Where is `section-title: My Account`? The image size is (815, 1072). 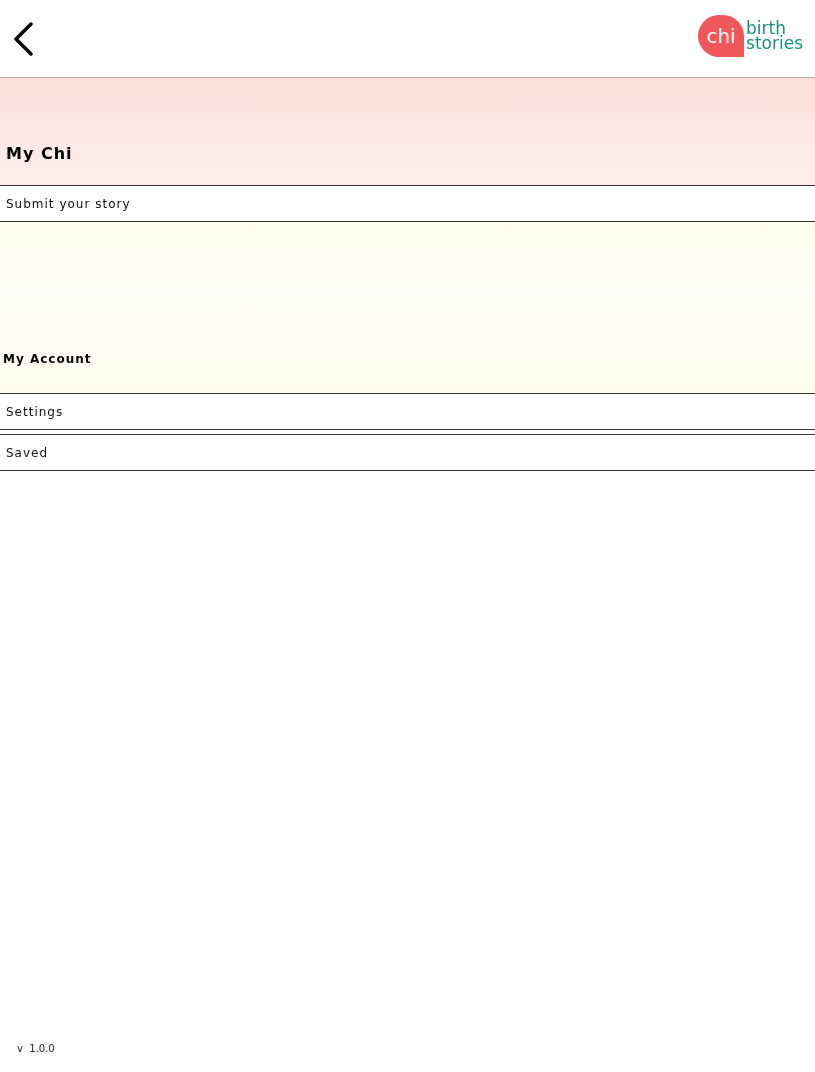
section-title: My Account is located at coordinates (47, 360).